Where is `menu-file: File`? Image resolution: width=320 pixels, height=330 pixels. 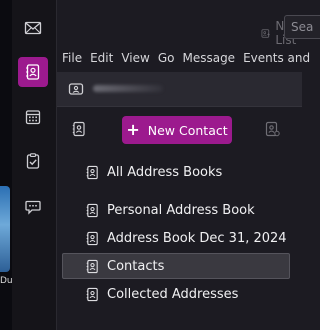
menu-file: File is located at coordinates (72, 60).